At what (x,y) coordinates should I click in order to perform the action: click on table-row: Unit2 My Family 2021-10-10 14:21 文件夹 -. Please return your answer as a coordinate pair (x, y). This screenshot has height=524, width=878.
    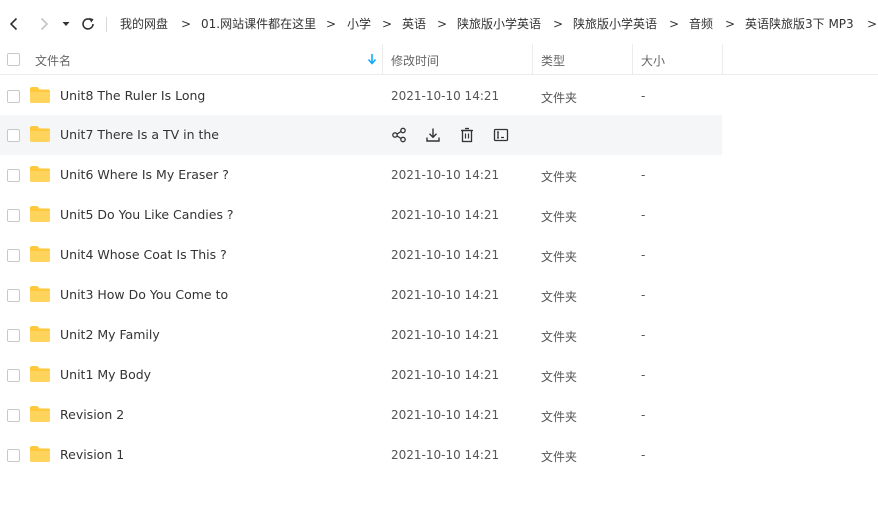
    Looking at the image, I should click on (361, 335).